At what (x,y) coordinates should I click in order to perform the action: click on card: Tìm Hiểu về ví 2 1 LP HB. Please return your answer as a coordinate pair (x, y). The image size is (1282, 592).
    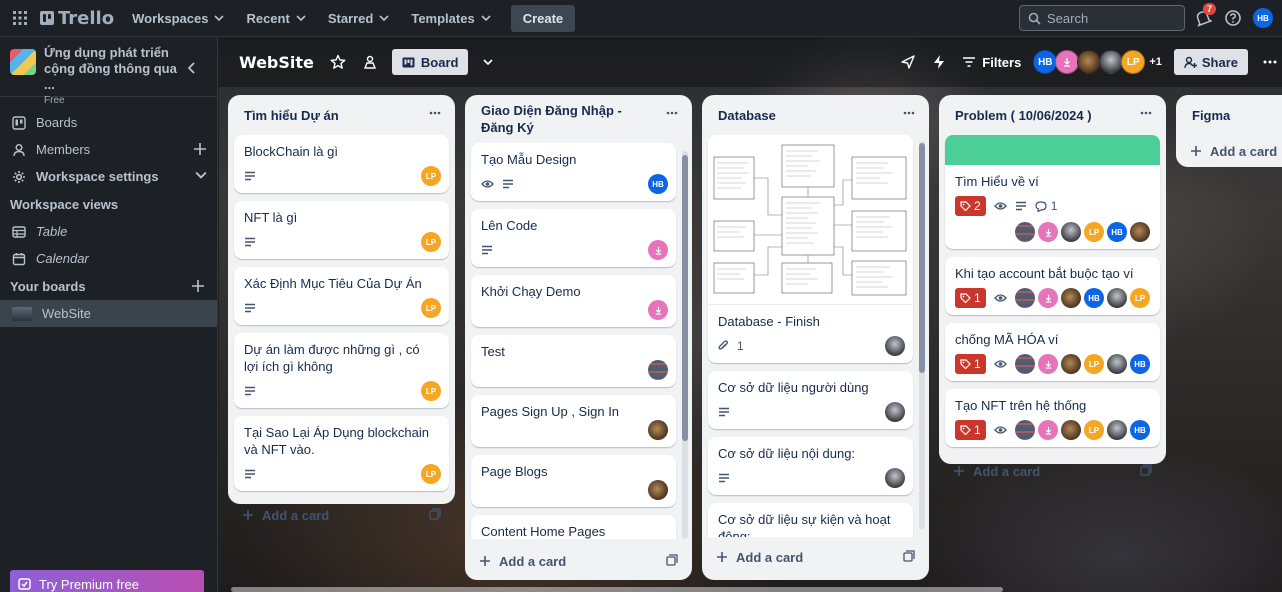
    Looking at the image, I should click on (1052, 192).